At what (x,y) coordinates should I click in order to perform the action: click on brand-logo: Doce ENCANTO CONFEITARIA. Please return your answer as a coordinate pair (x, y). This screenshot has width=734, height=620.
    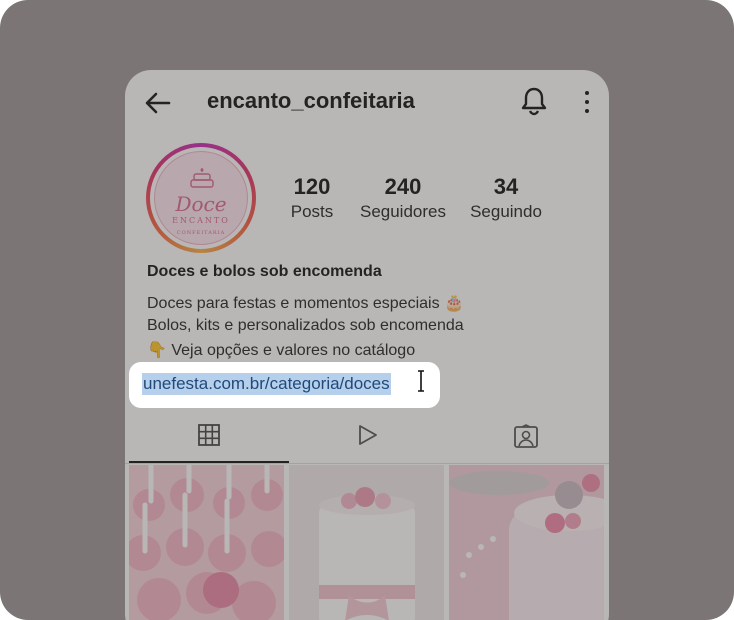
    Looking at the image, I should click on (201, 198).